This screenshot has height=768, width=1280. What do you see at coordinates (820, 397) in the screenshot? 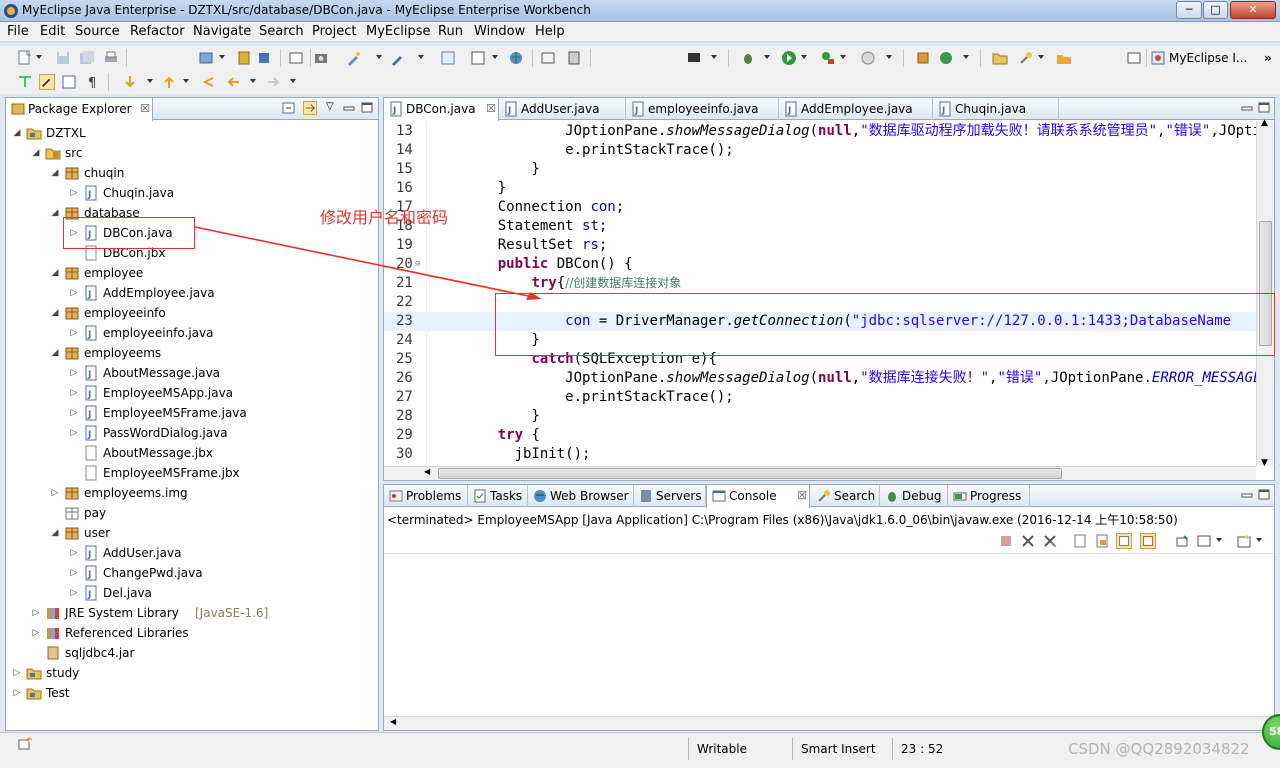
I see `code-line: 27 e.printStackTrace();` at bounding box center [820, 397].